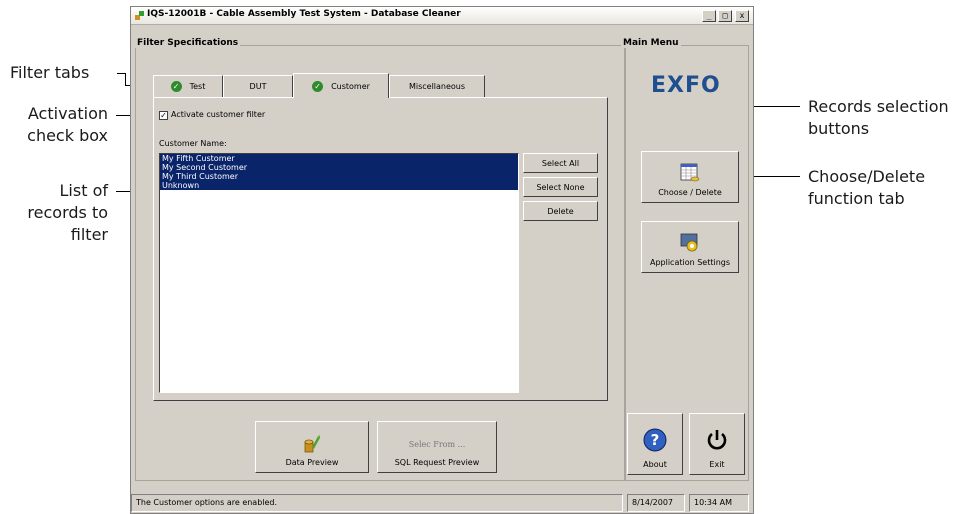 Image resolution: width=975 pixels, height=514 pixels. What do you see at coordinates (717, 440) in the screenshot?
I see `power-icon` at bounding box center [717, 440].